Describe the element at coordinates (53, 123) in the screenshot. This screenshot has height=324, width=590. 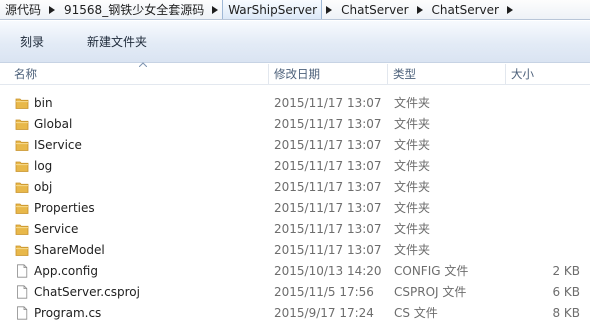
I see `file-name: Global` at that location.